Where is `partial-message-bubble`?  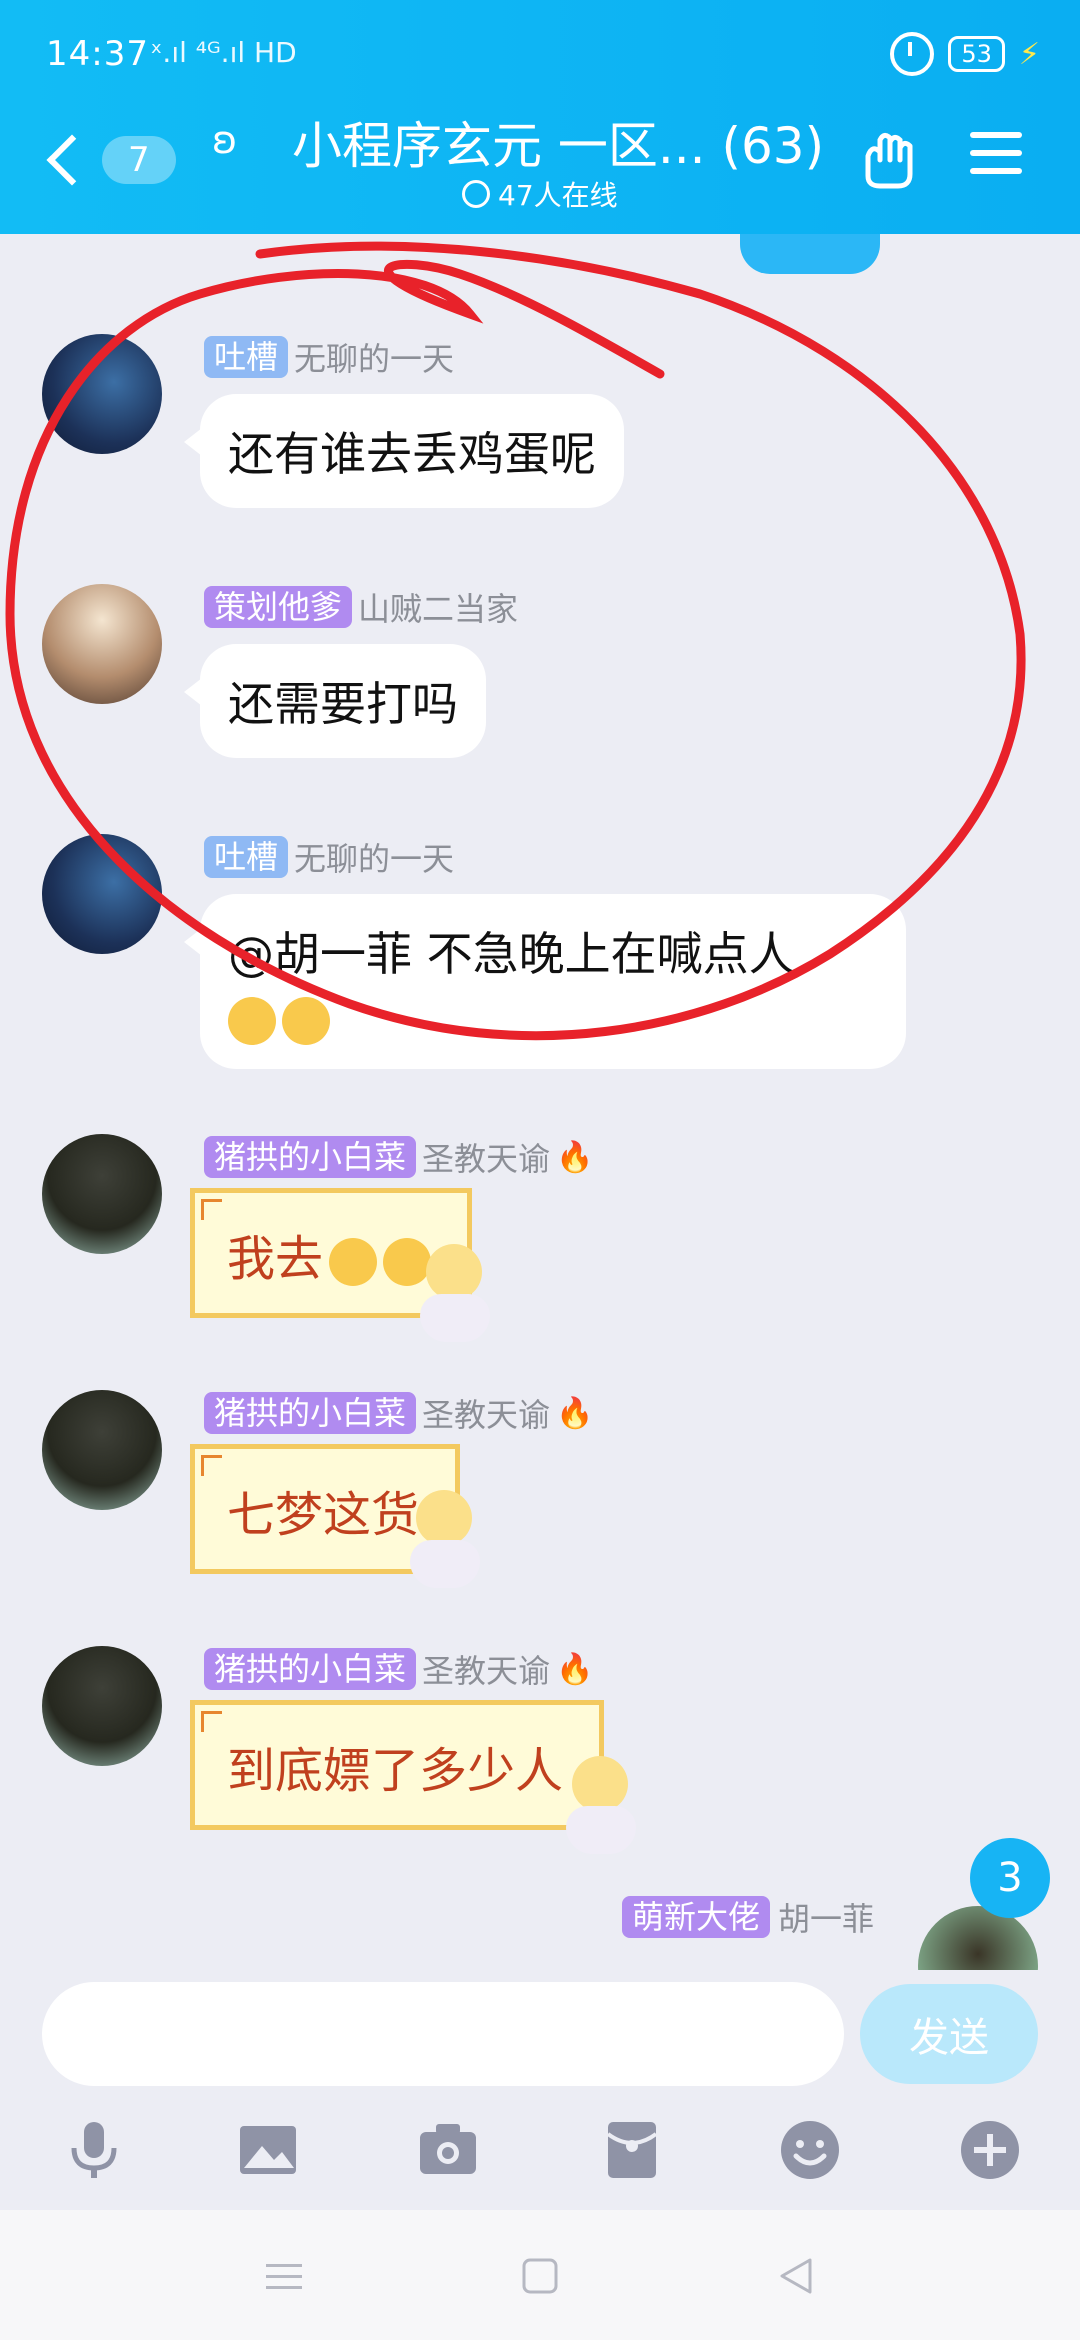
partial-message-bubble is located at coordinates (810, 254).